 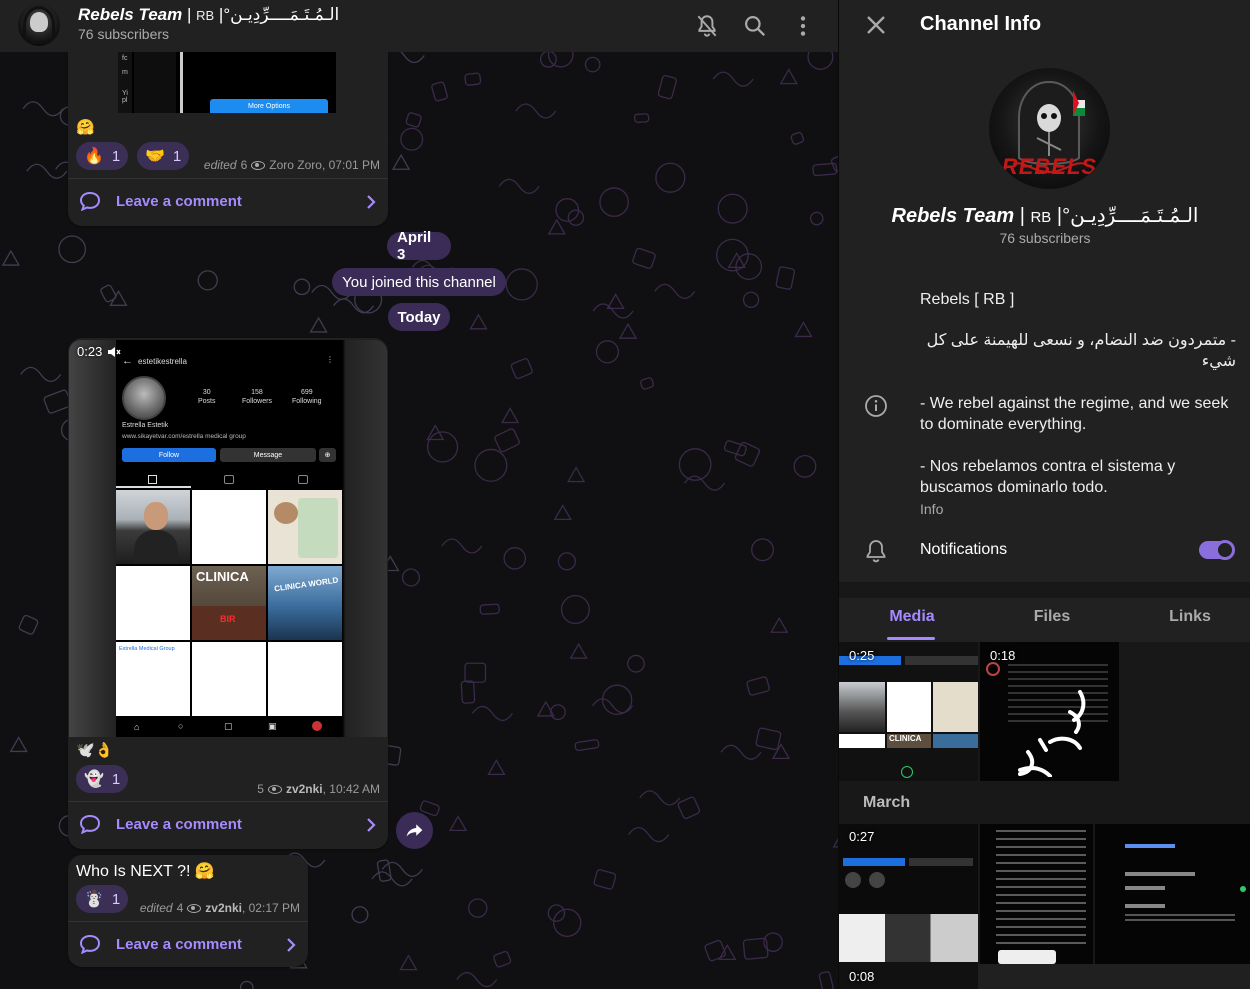 I want to click on ph-message-label: Message, so click(x=268, y=455).